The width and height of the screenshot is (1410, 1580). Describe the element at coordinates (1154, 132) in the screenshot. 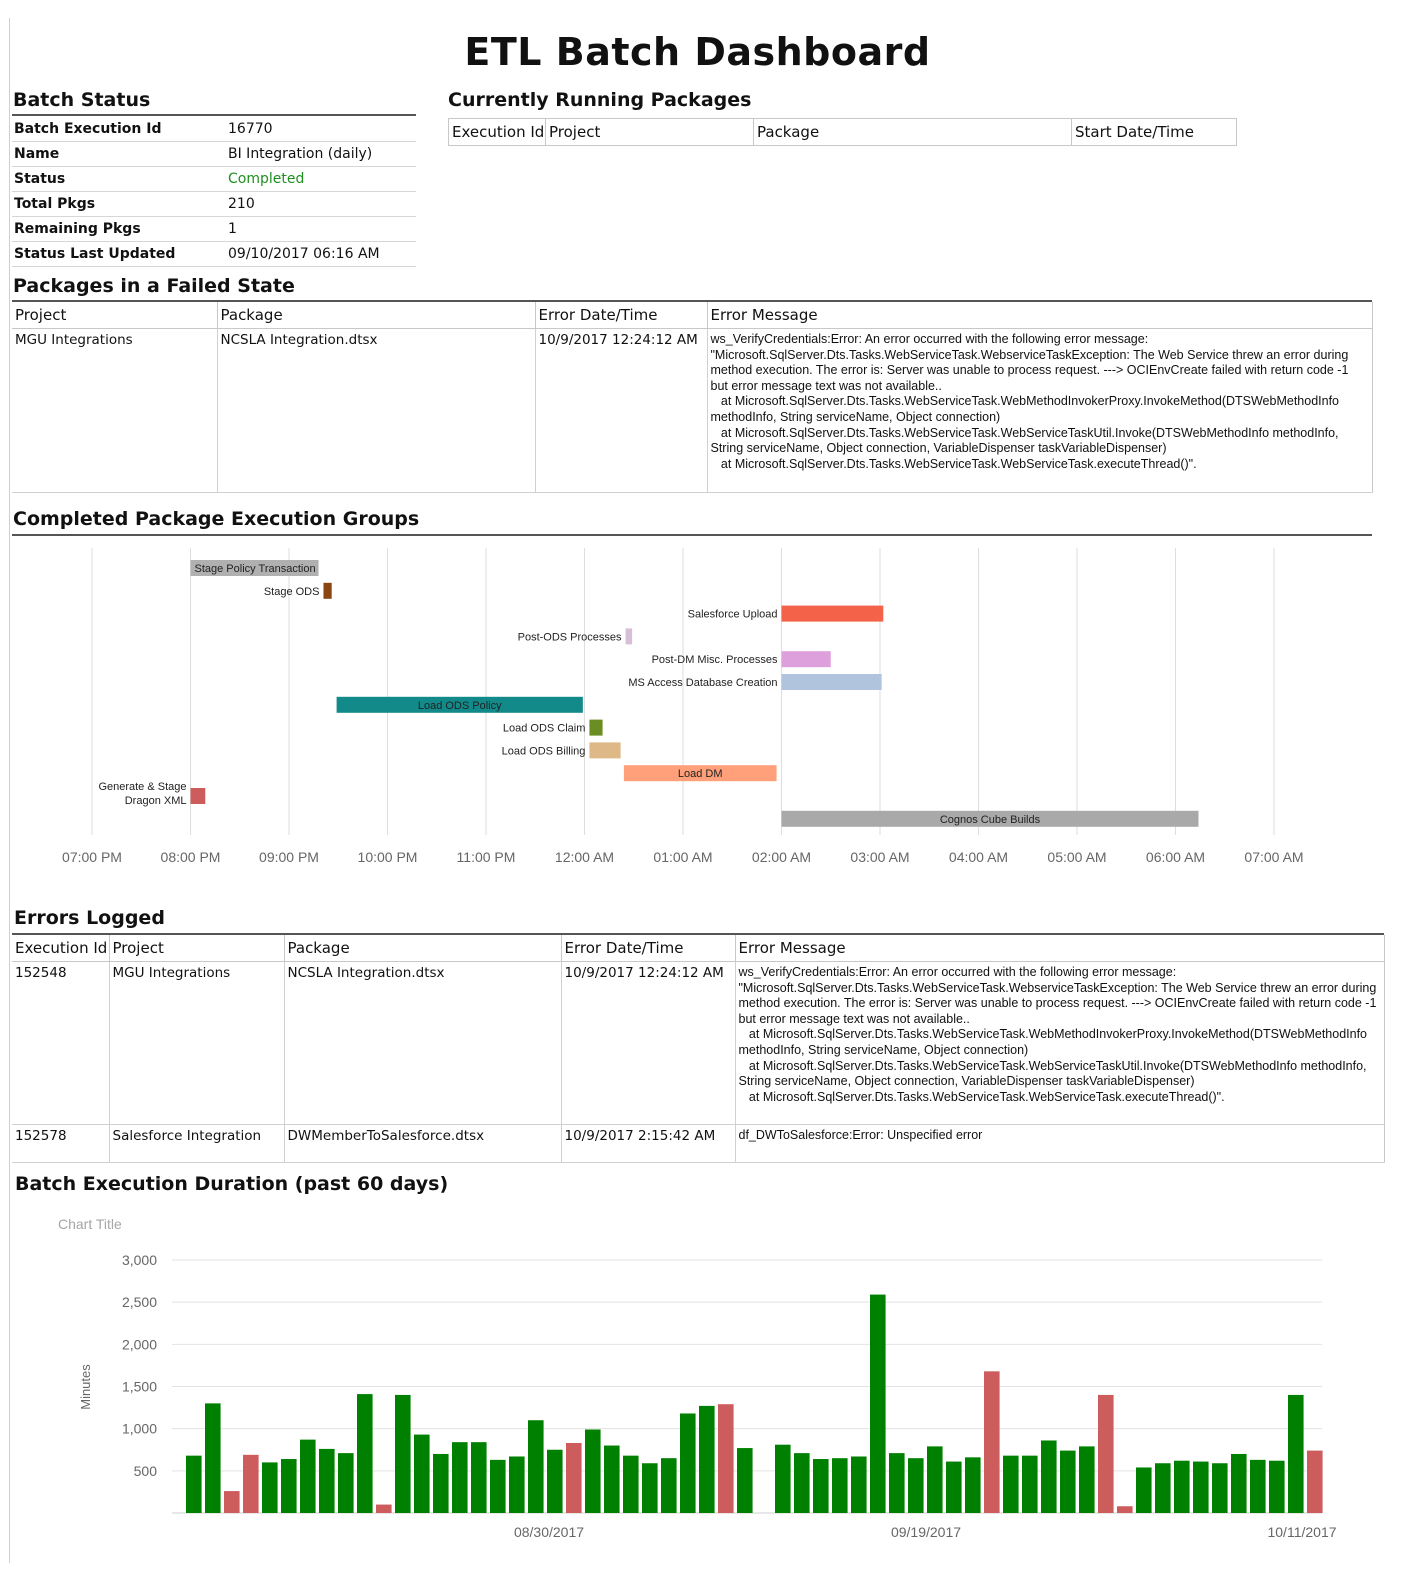

I see `col-start-datetime: Start Date/Time` at that location.